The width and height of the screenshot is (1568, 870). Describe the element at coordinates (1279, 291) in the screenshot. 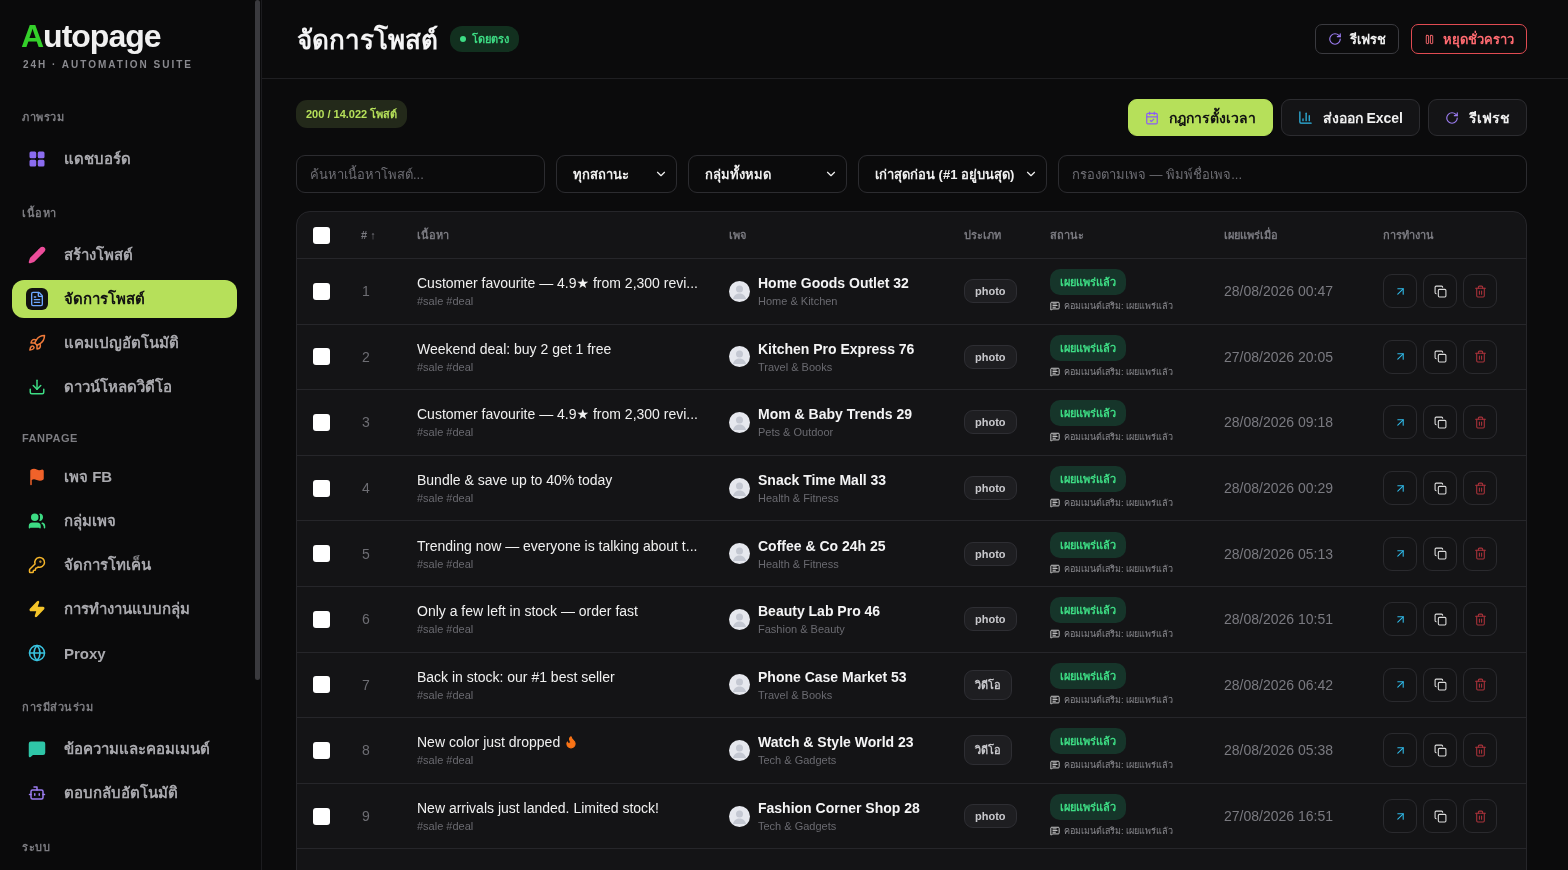

I see `publish-date: 28/08/2026 00:47` at that location.